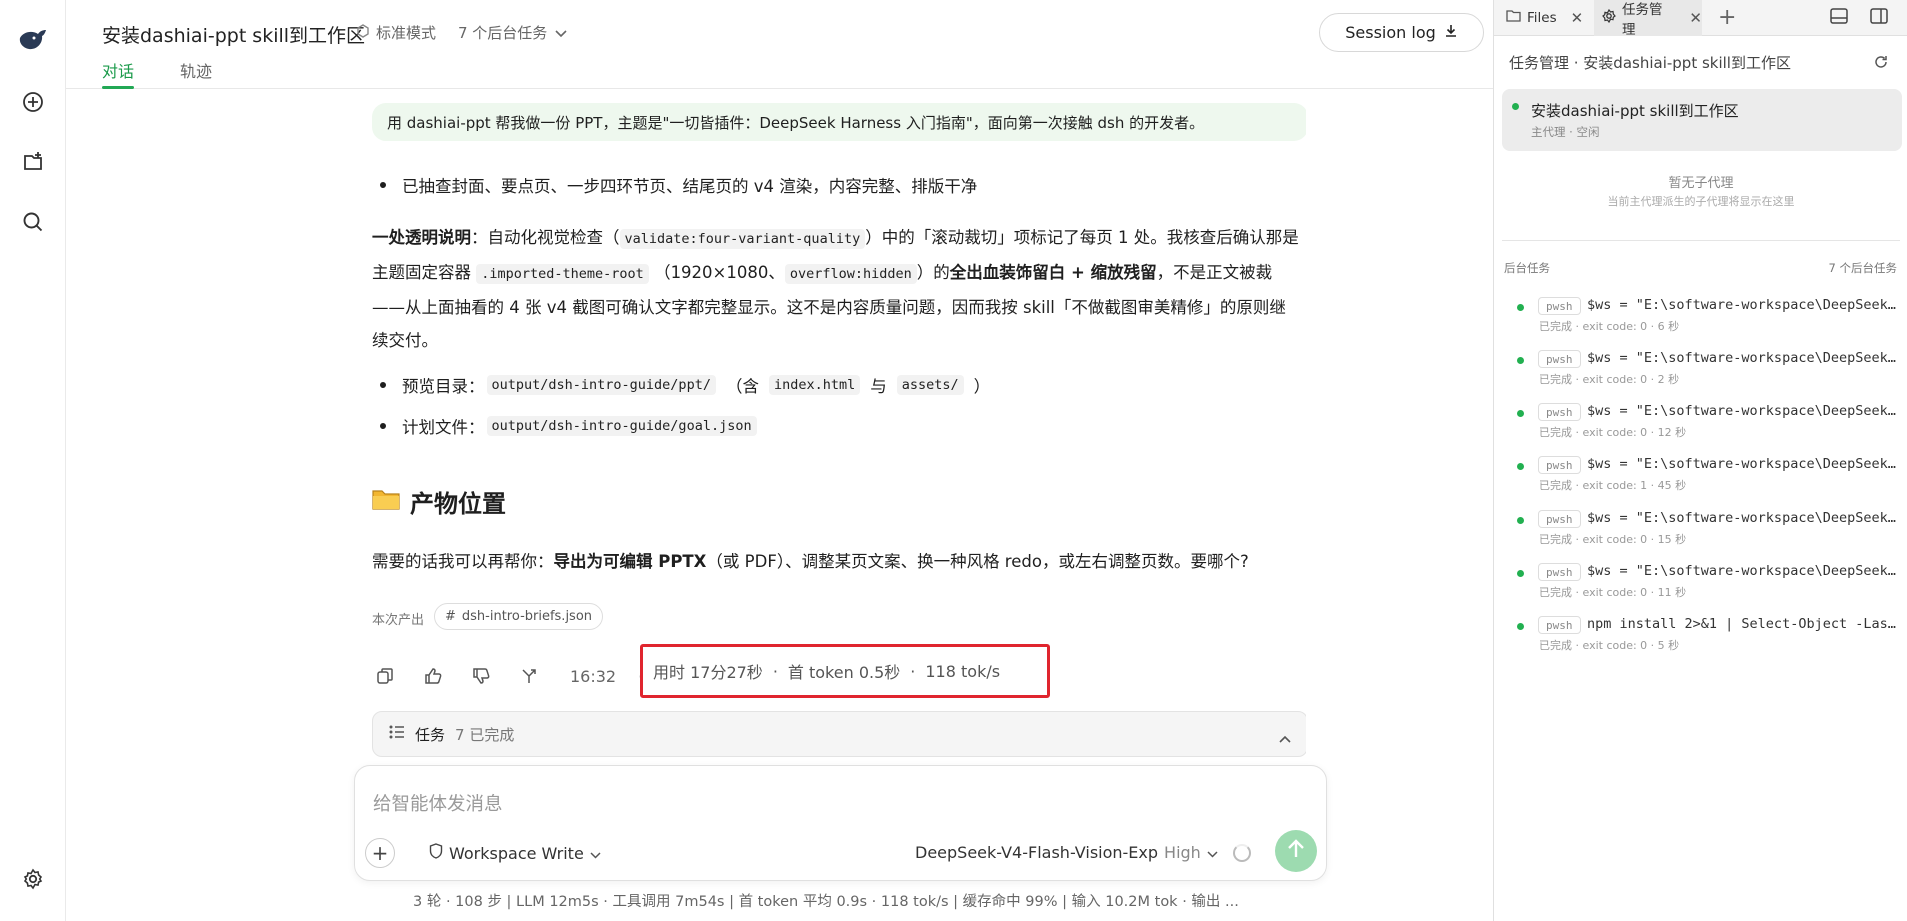  What do you see at coordinates (196, 70) in the screenshot?
I see `tab-trace: 轨迹` at bounding box center [196, 70].